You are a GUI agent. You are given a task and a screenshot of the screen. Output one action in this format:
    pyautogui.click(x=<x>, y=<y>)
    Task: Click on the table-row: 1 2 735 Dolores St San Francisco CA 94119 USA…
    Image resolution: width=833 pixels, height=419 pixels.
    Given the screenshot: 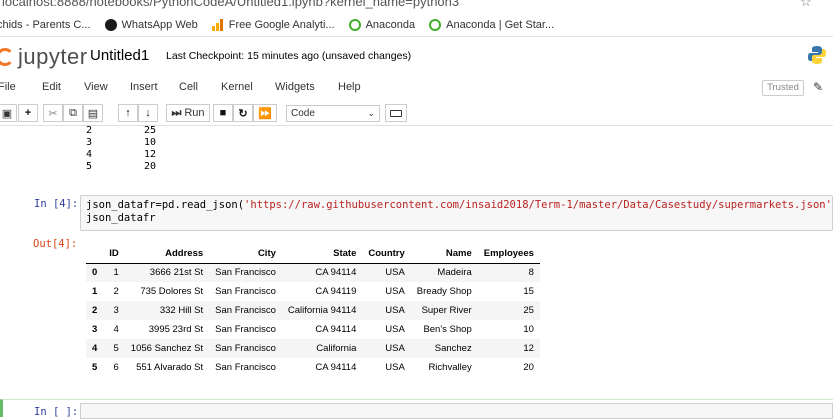 What is the action you would take?
    pyautogui.click(x=313, y=291)
    